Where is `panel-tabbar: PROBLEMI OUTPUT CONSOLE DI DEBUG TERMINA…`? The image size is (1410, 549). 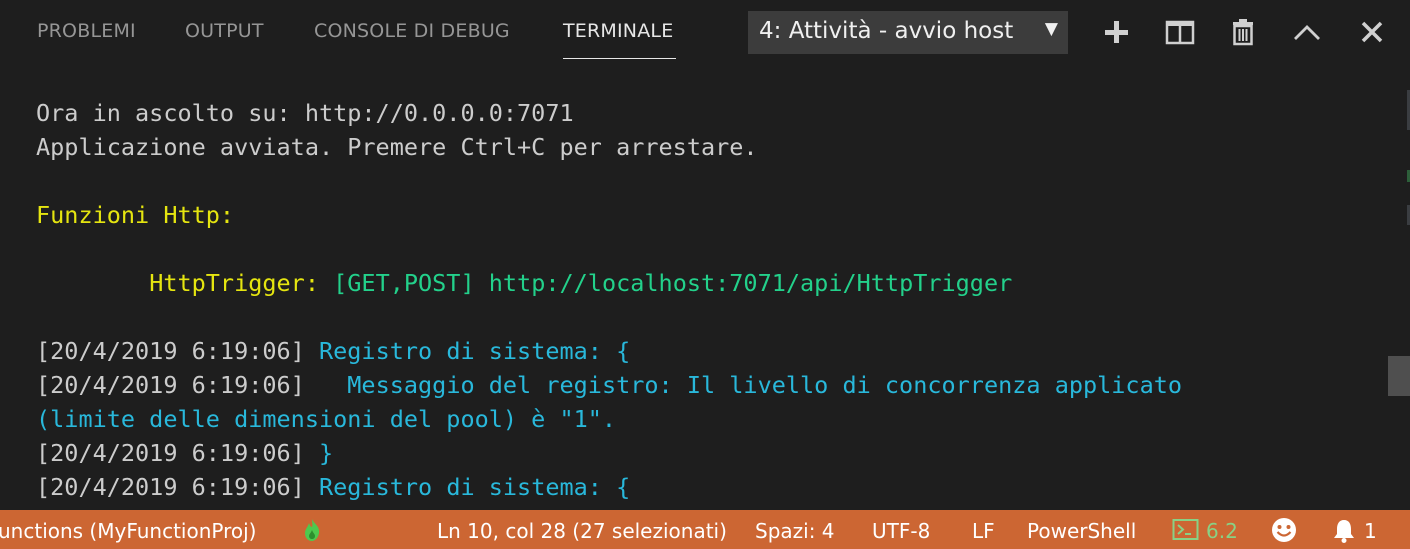 panel-tabbar: PROBLEMI OUTPUT CONSOLE DI DEBUG TERMINA… is located at coordinates (705, 33).